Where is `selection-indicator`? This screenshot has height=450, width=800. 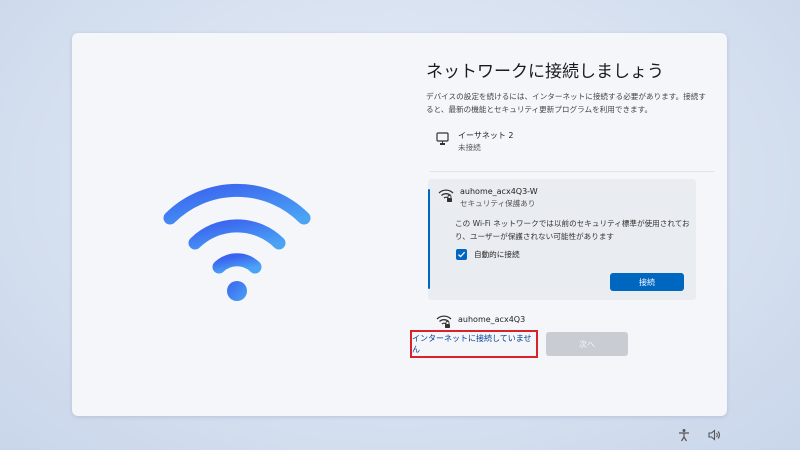
selection-indicator is located at coordinates (429, 239).